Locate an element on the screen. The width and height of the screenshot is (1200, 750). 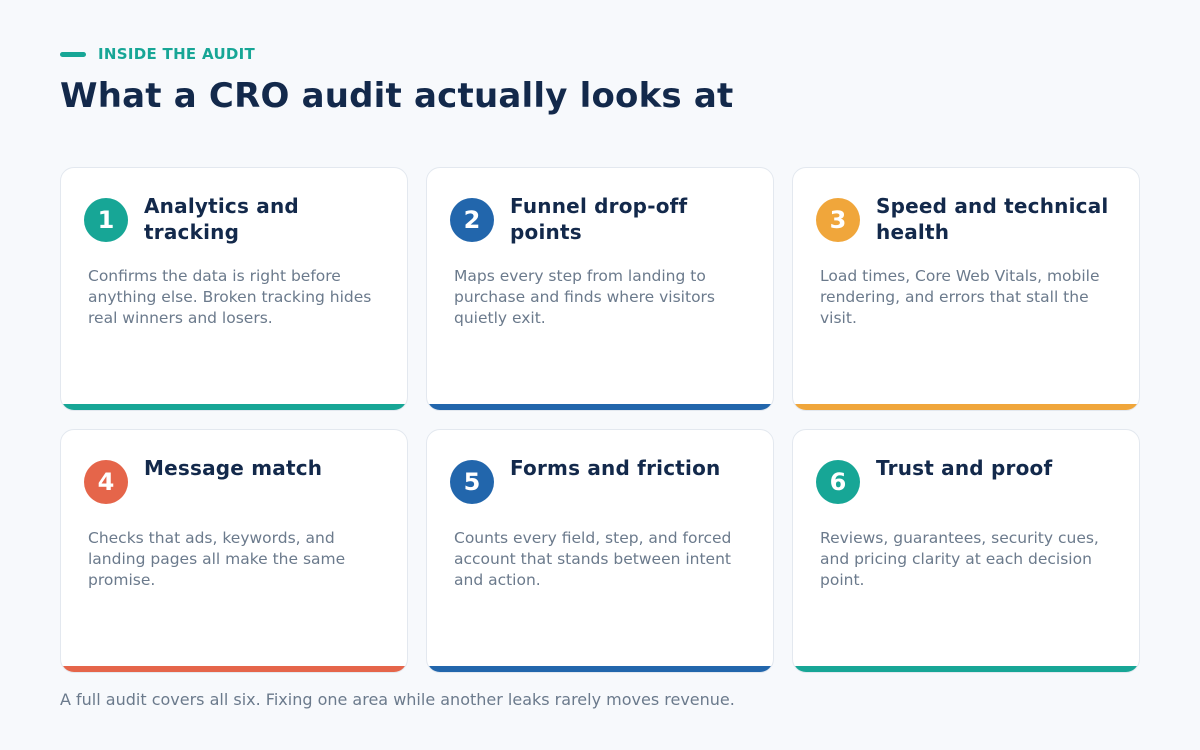
card-number-badge: 1 is located at coordinates (106, 220).